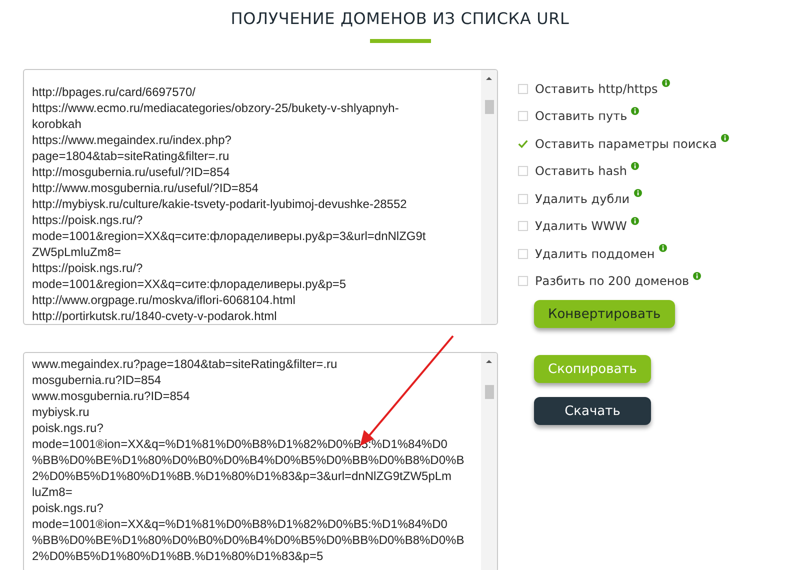  I want to click on url-line: http://portirkutsk.ru/1840-cvety-v-podarok.html, so click(155, 316).